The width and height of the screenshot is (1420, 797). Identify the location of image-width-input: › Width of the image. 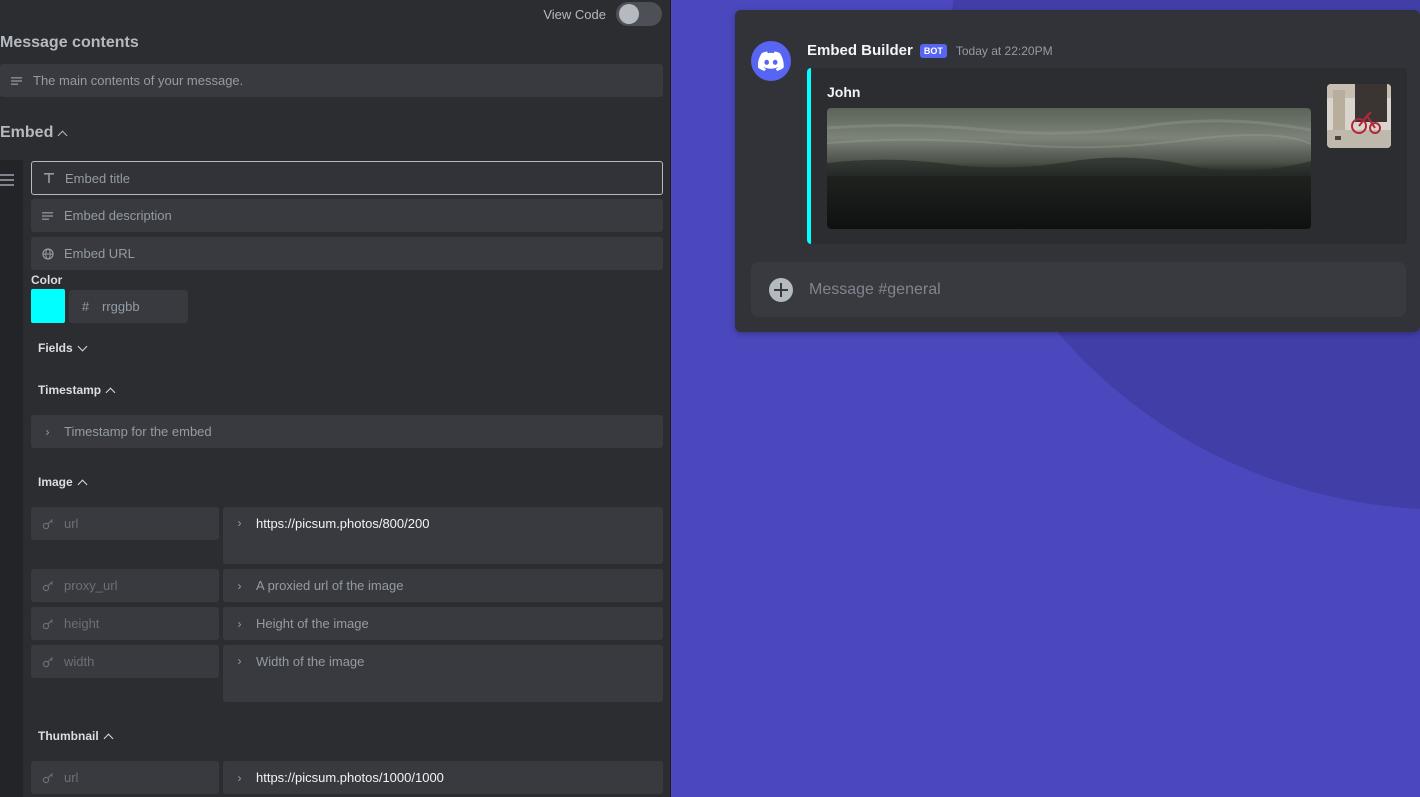
(443, 673).